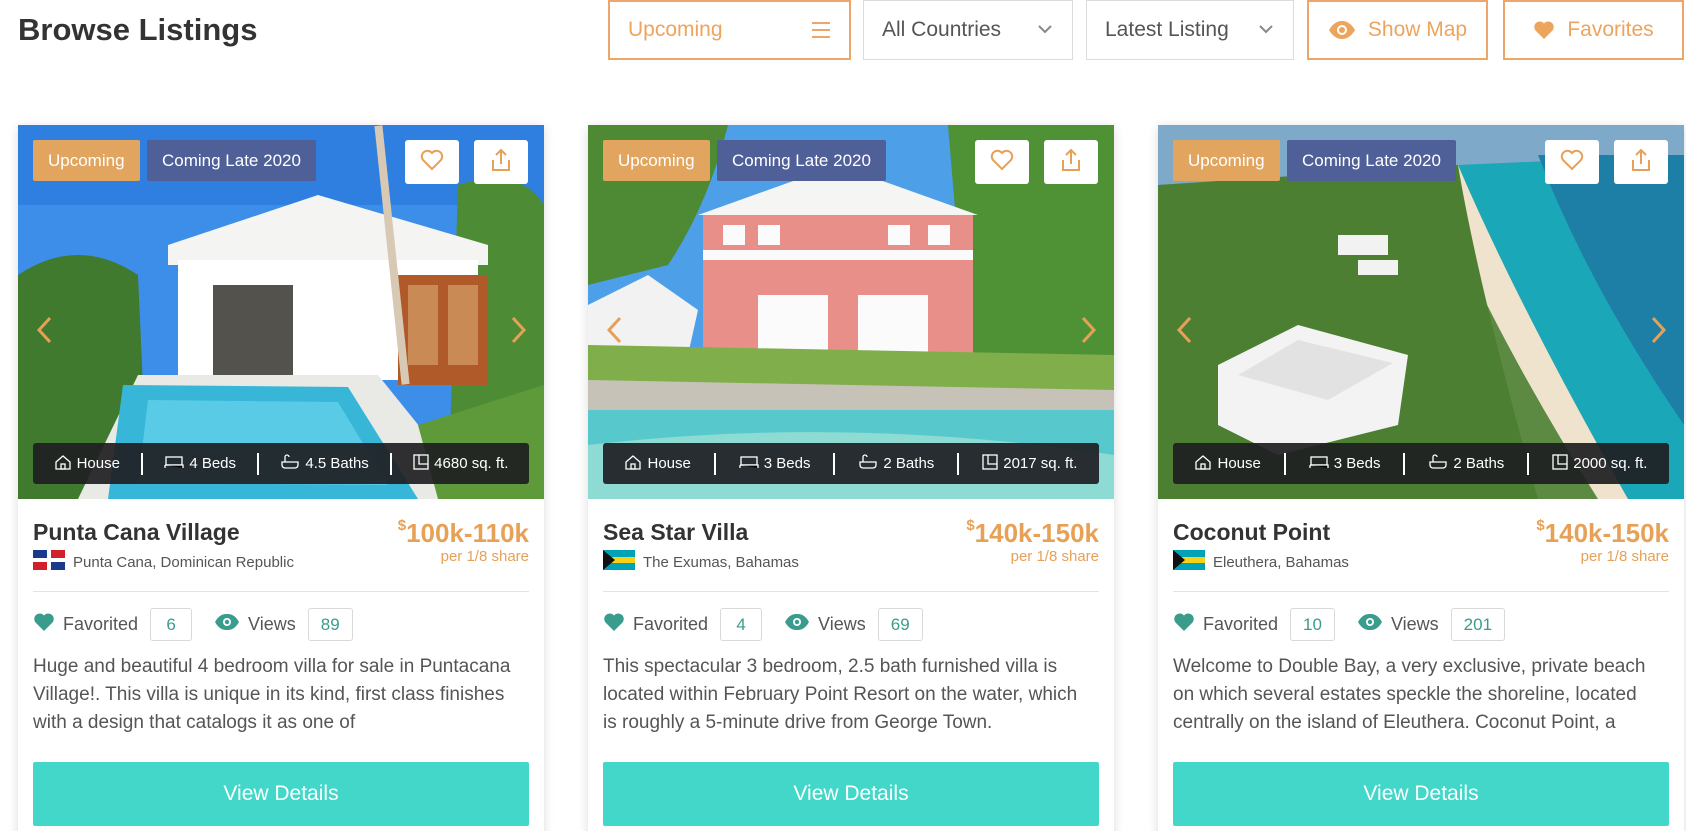  I want to click on listing-name: Coconut Point, so click(1251, 532).